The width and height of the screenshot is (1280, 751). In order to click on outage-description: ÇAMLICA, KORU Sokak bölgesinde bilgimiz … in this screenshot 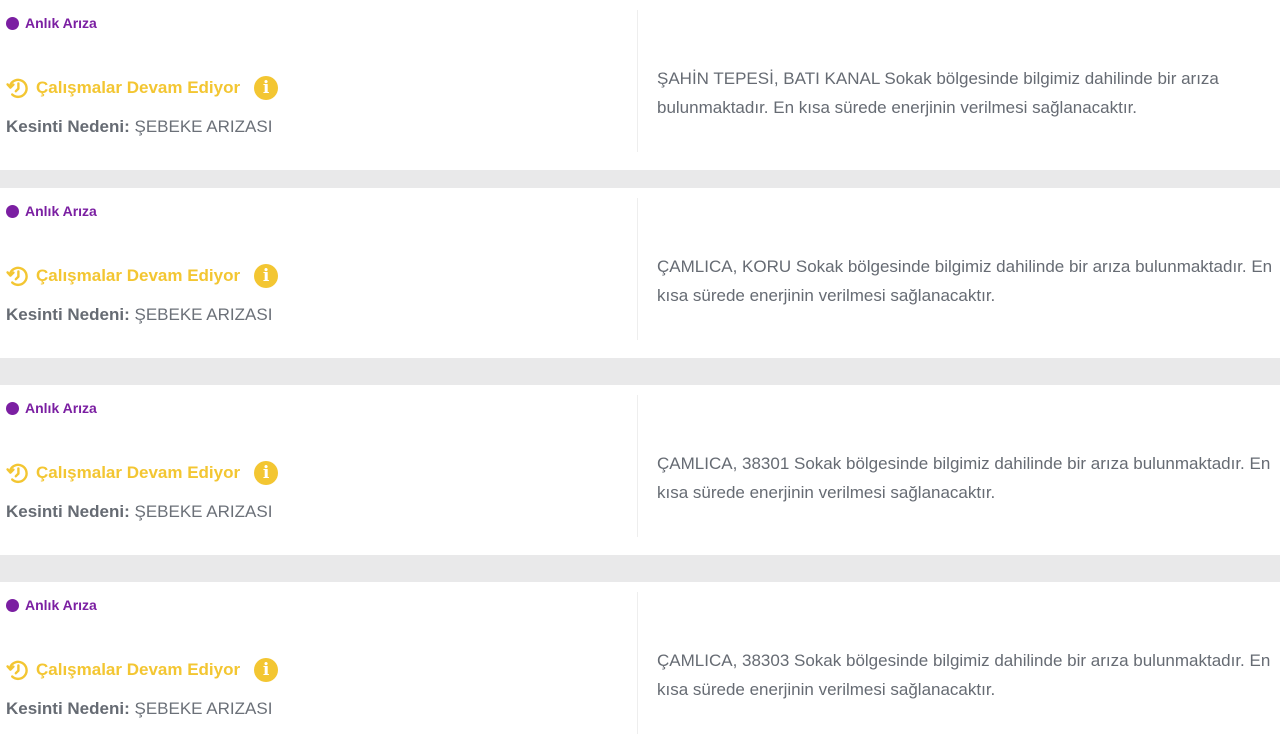, I will do `click(965, 281)`.